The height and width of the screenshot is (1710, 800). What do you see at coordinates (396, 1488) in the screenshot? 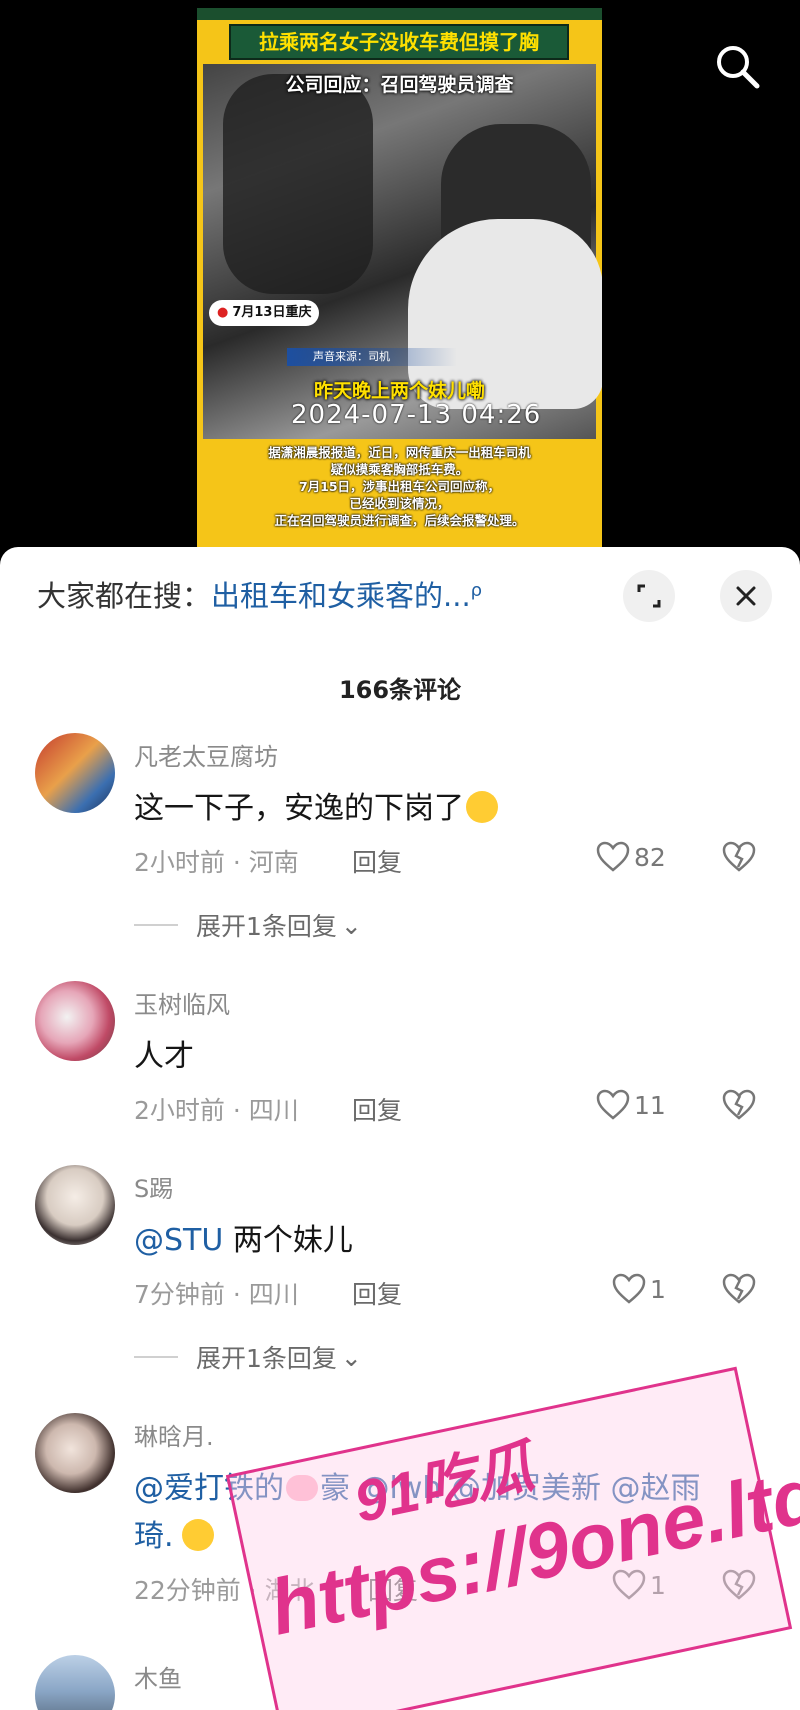
I see `mention-link: @lwh` at bounding box center [396, 1488].